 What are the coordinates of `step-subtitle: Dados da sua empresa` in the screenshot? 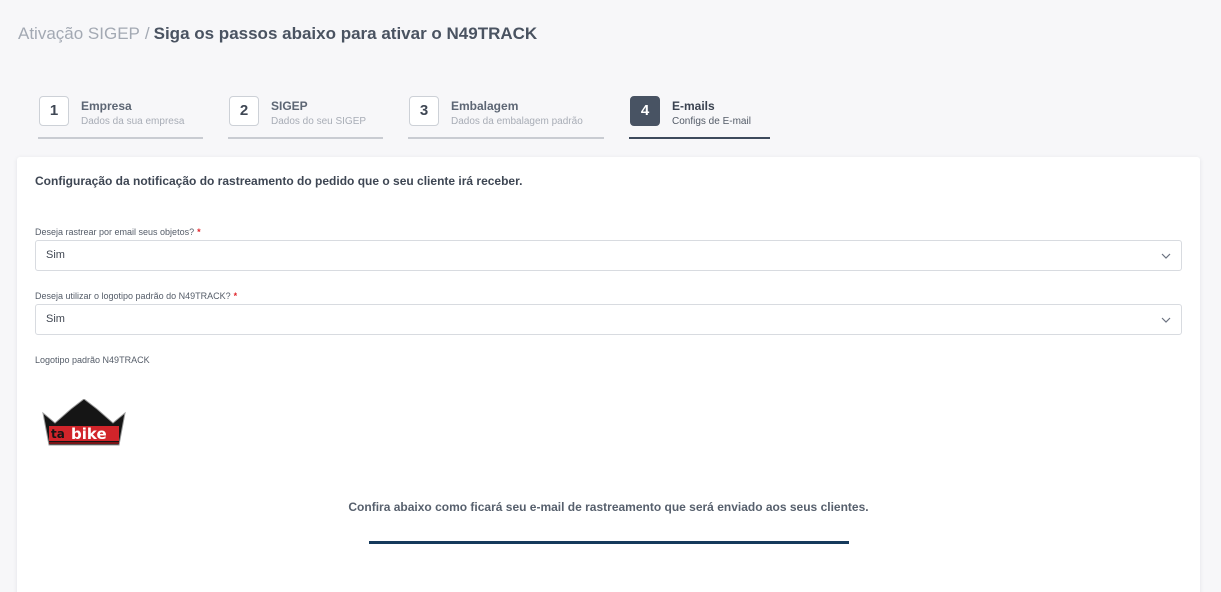 It's located at (133, 121).